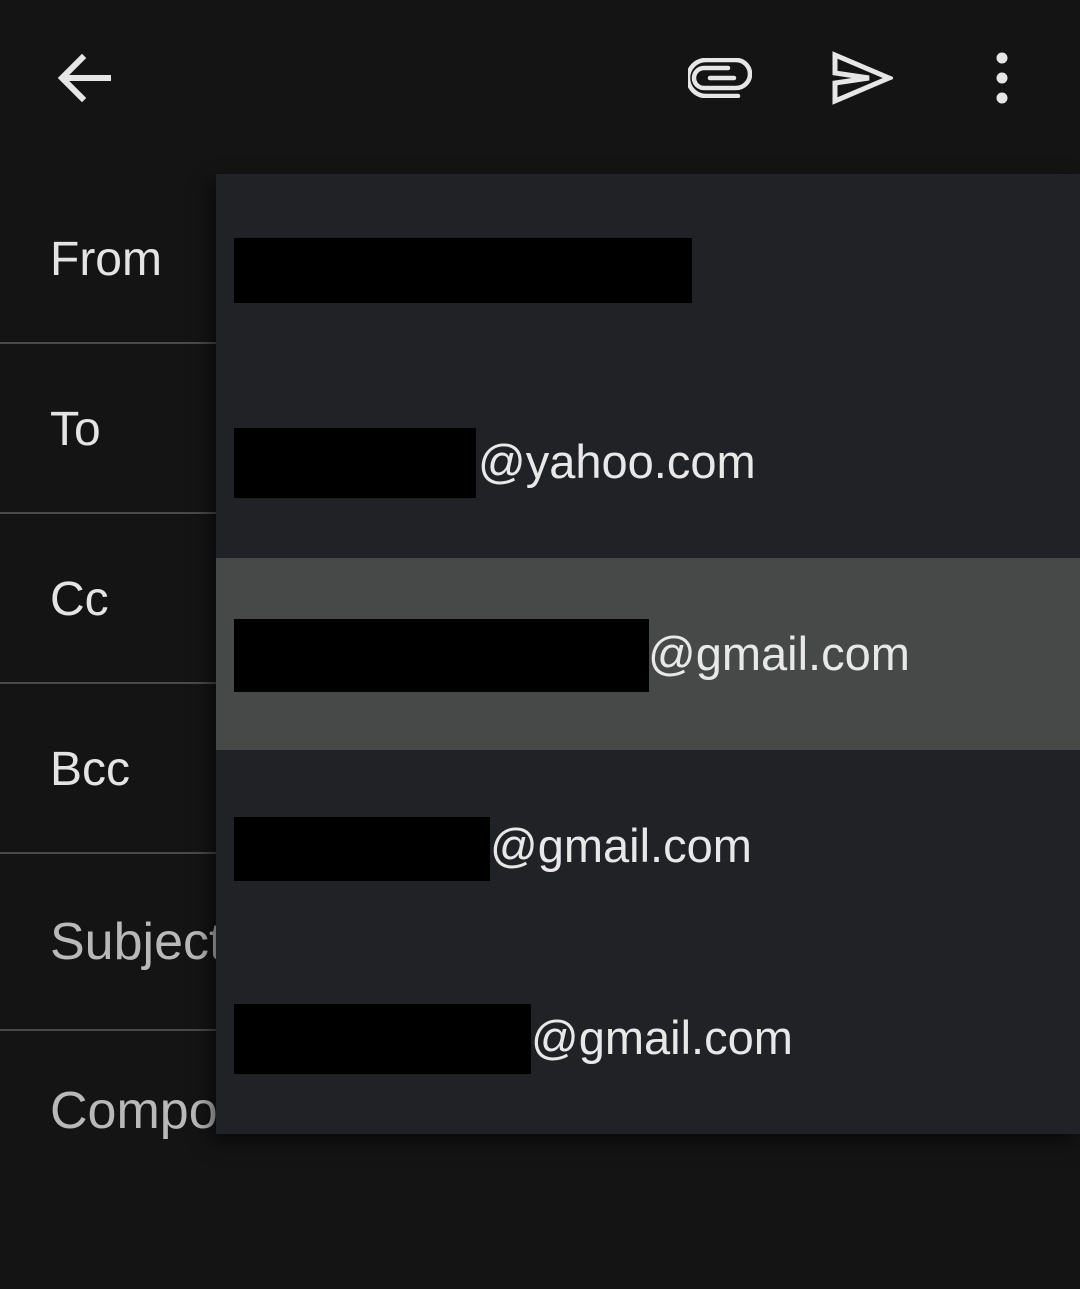  Describe the element at coordinates (106, 259) in the screenshot. I see `from-label: From` at that location.